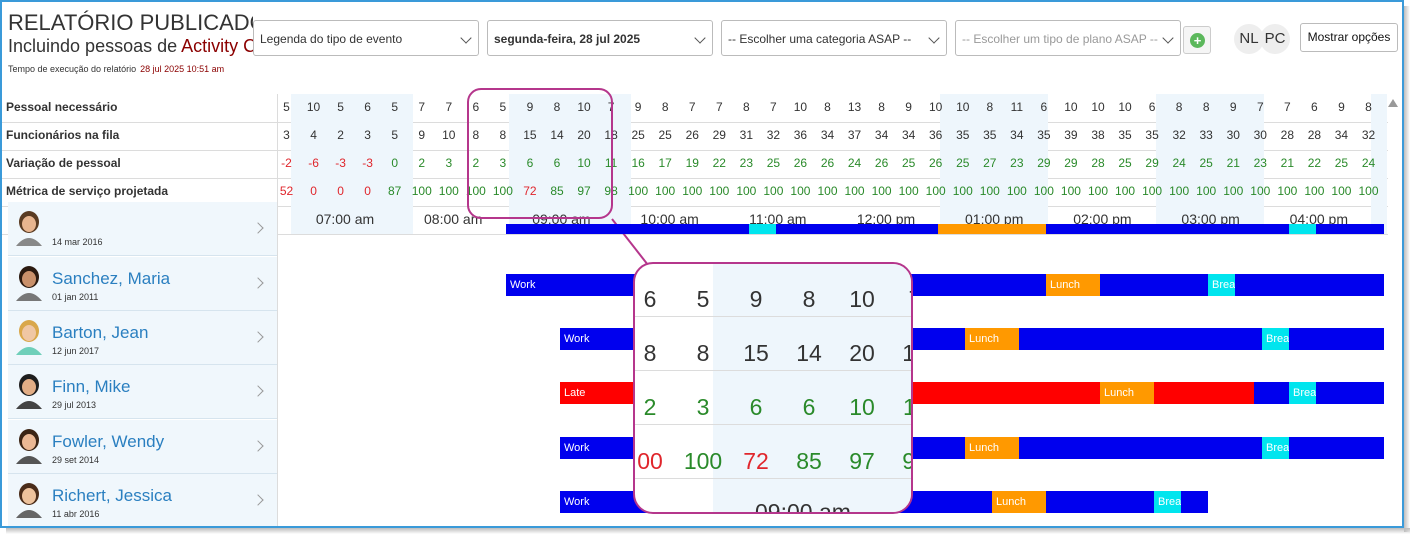 Image resolution: width=1417 pixels, height=542 pixels. I want to click on staff-in-queue-cell: 32, so click(1179, 135).